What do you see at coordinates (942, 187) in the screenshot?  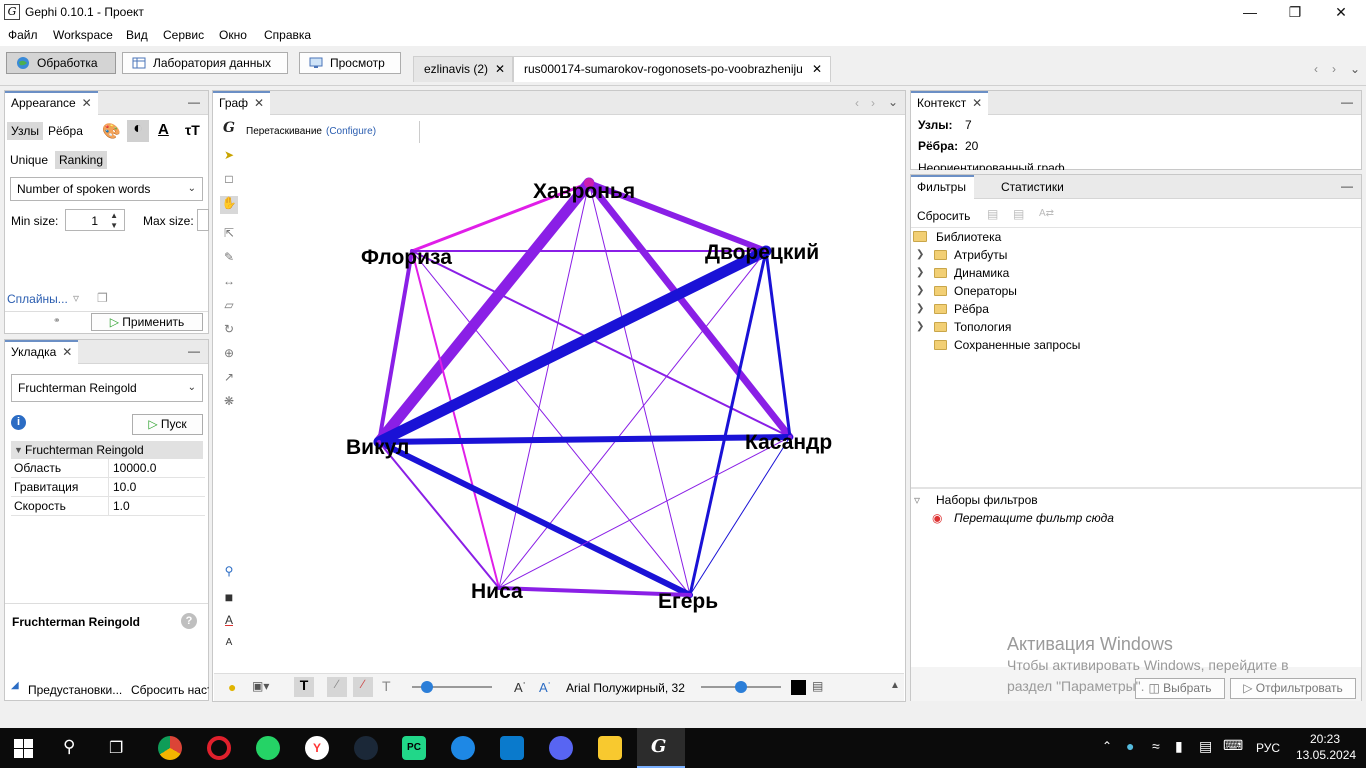 I see `filters-tab: Фильтры` at bounding box center [942, 187].